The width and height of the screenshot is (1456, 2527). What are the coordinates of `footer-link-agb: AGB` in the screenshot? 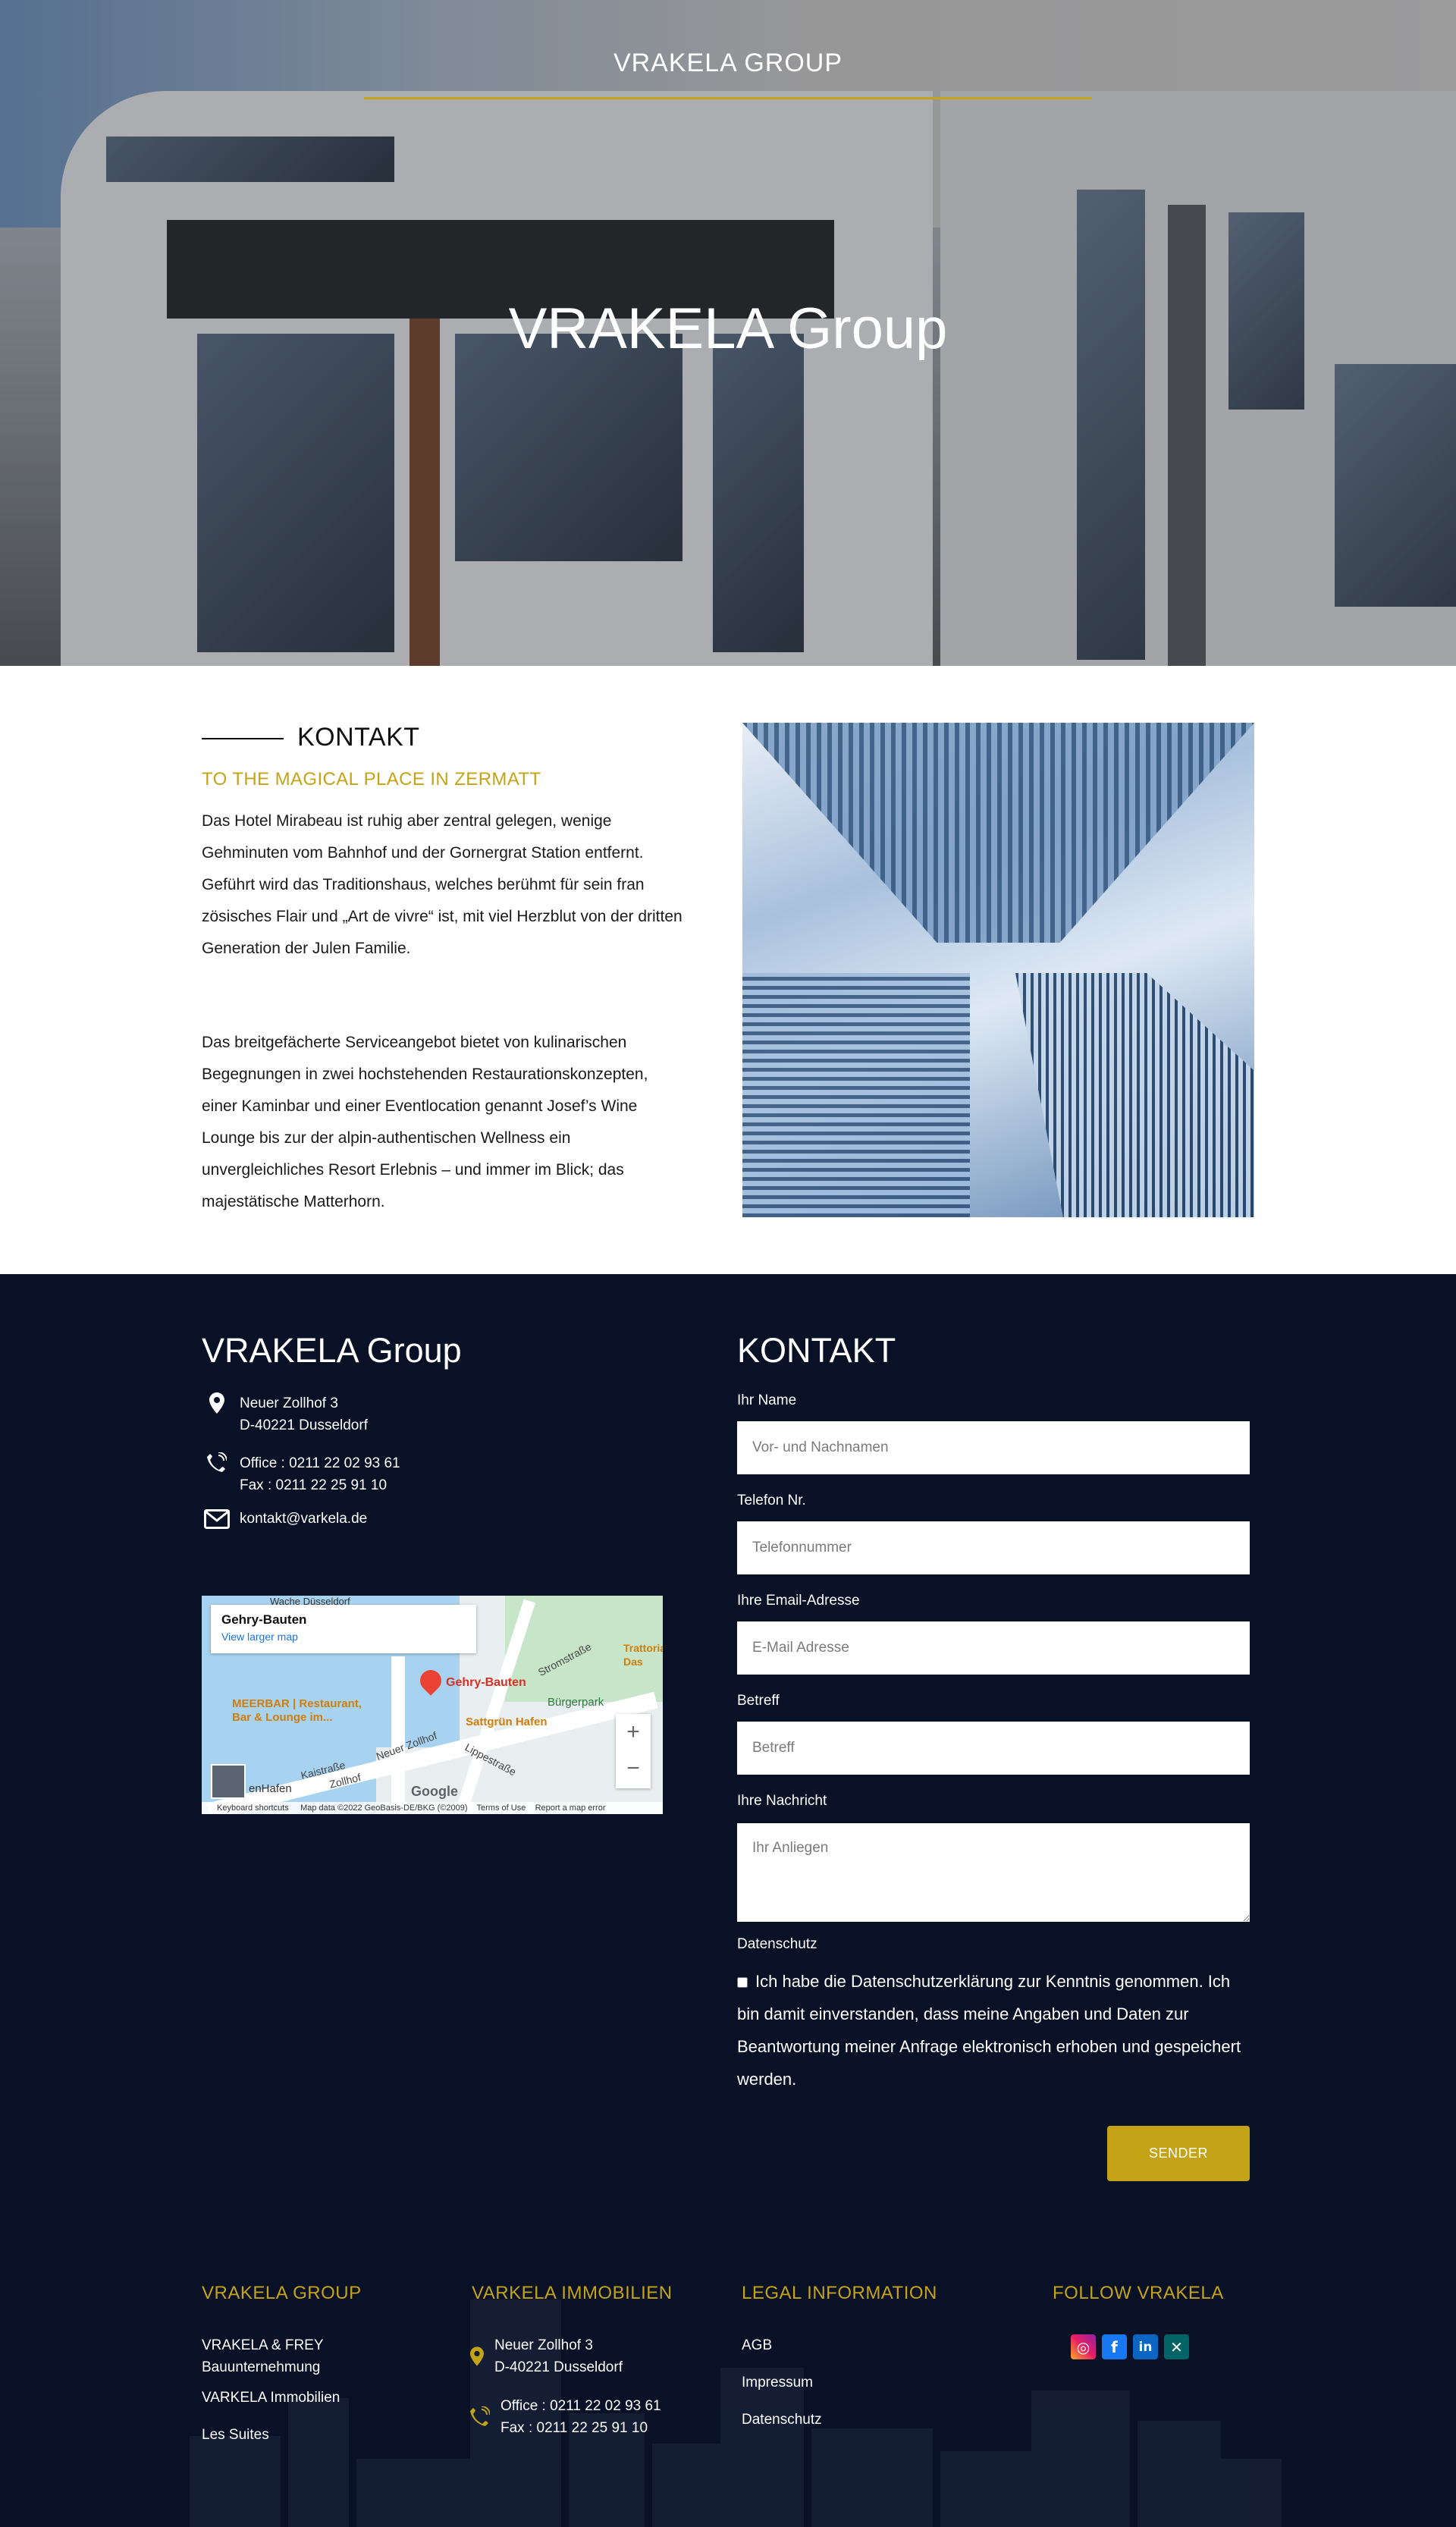 It's located at (757, 2345).